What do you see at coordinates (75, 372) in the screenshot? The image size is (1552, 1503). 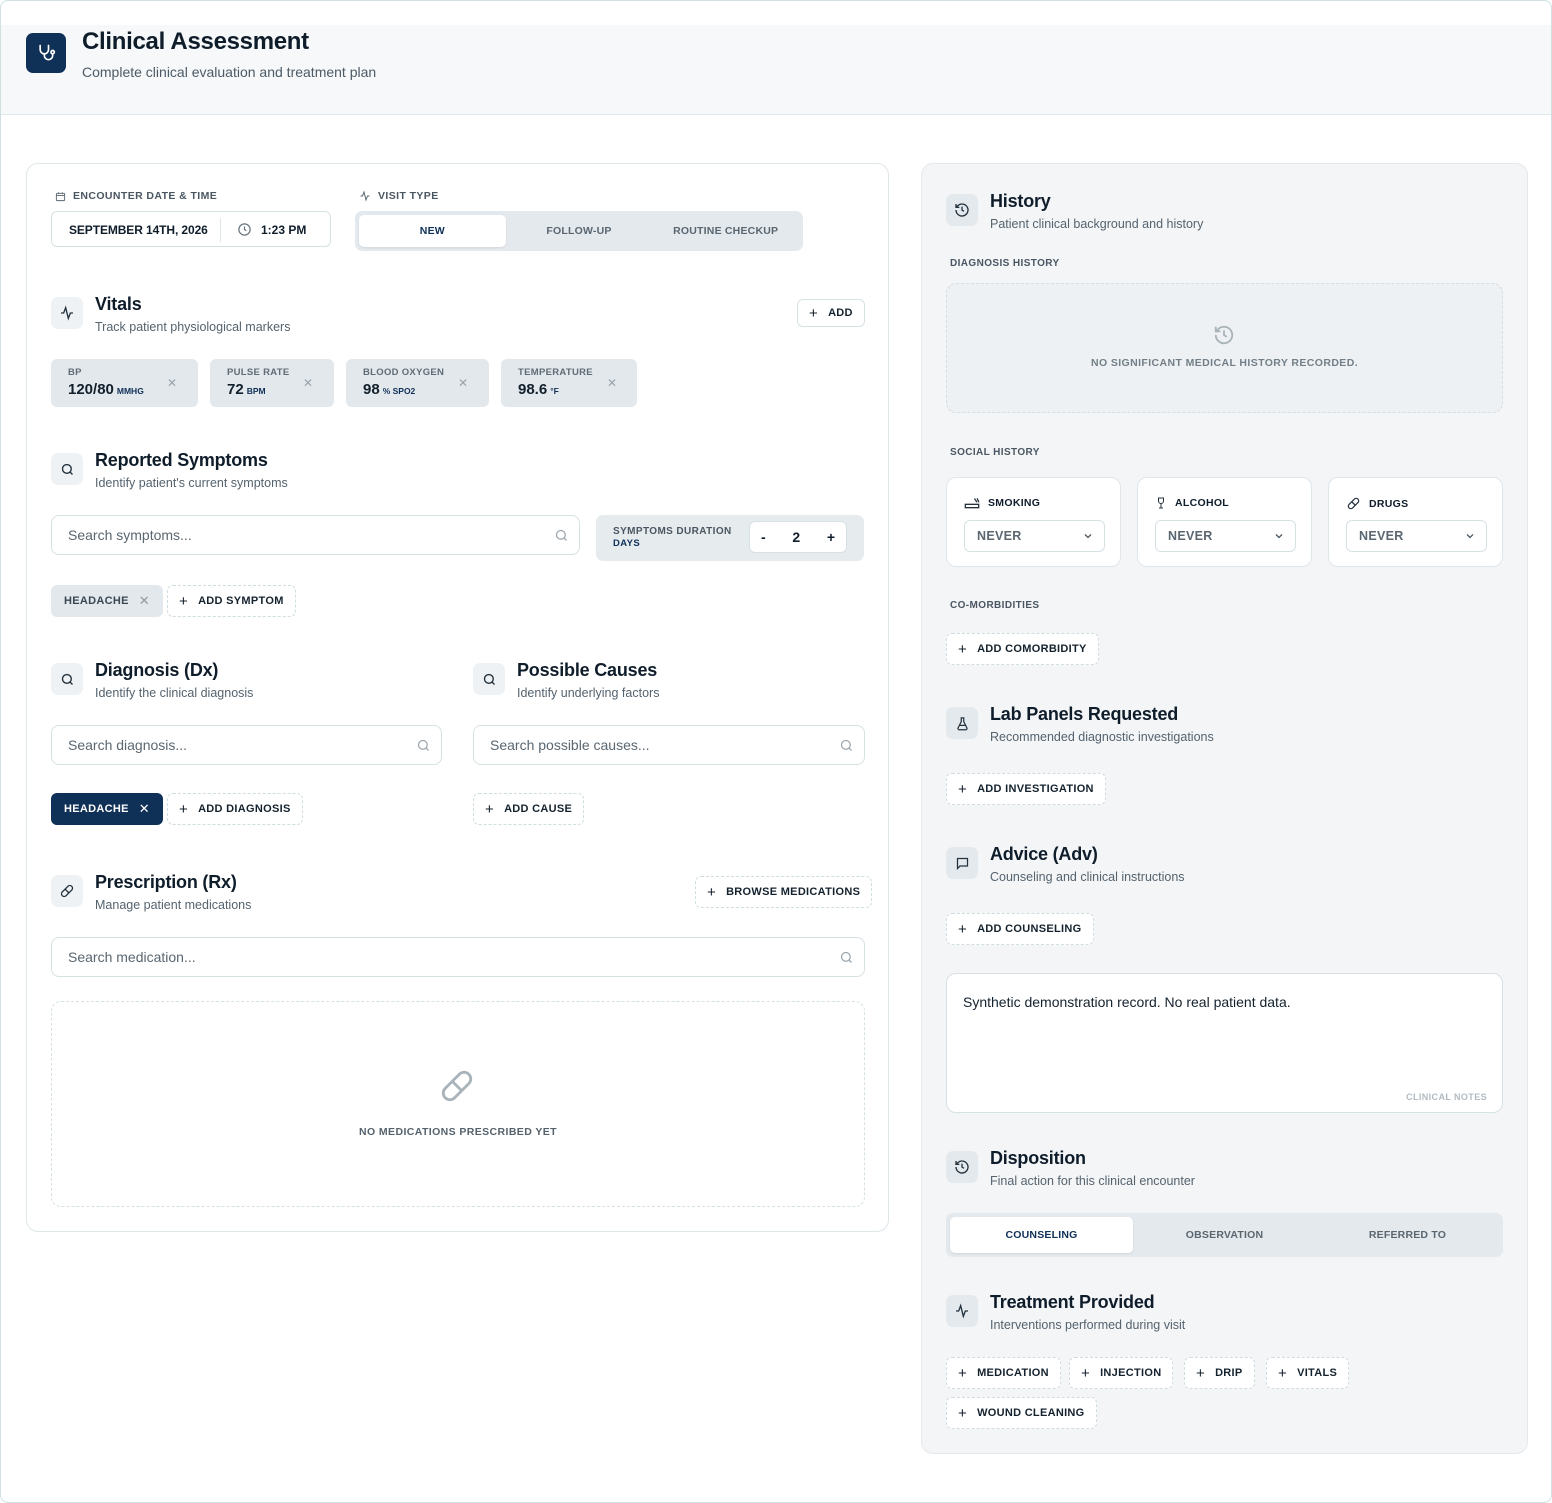 I see `vital-label: BP` at bounding box center [75, 372].